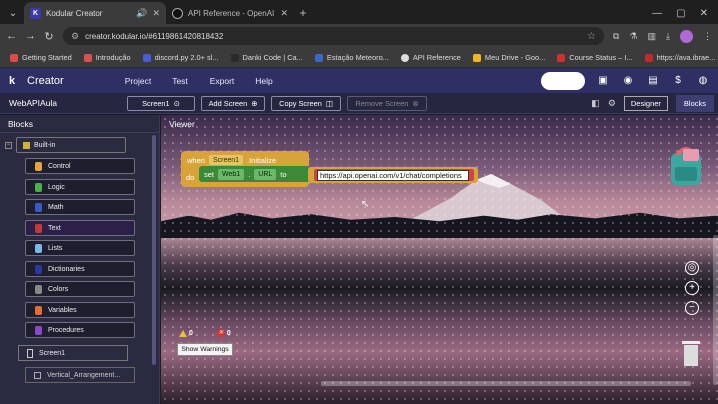  What do you see at coordinates (80, 330) in the screenshot?
I see `block-category-procedures: Procedures` at bounding box center [80, 330].